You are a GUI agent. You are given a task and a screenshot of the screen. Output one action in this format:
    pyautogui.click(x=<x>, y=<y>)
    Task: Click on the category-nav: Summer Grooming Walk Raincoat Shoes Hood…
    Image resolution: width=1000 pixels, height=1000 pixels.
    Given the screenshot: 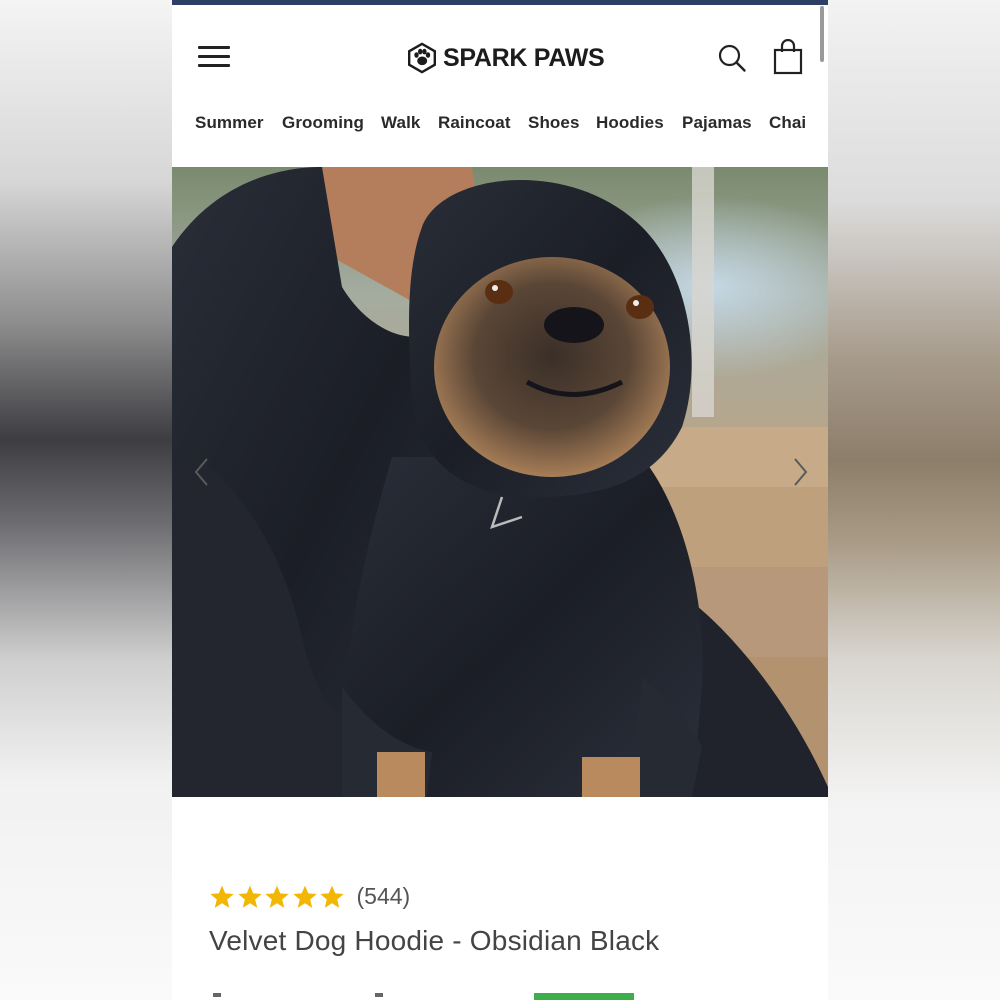 What is the action you would take?
    pyautogui.click(x=500, y=125)
    